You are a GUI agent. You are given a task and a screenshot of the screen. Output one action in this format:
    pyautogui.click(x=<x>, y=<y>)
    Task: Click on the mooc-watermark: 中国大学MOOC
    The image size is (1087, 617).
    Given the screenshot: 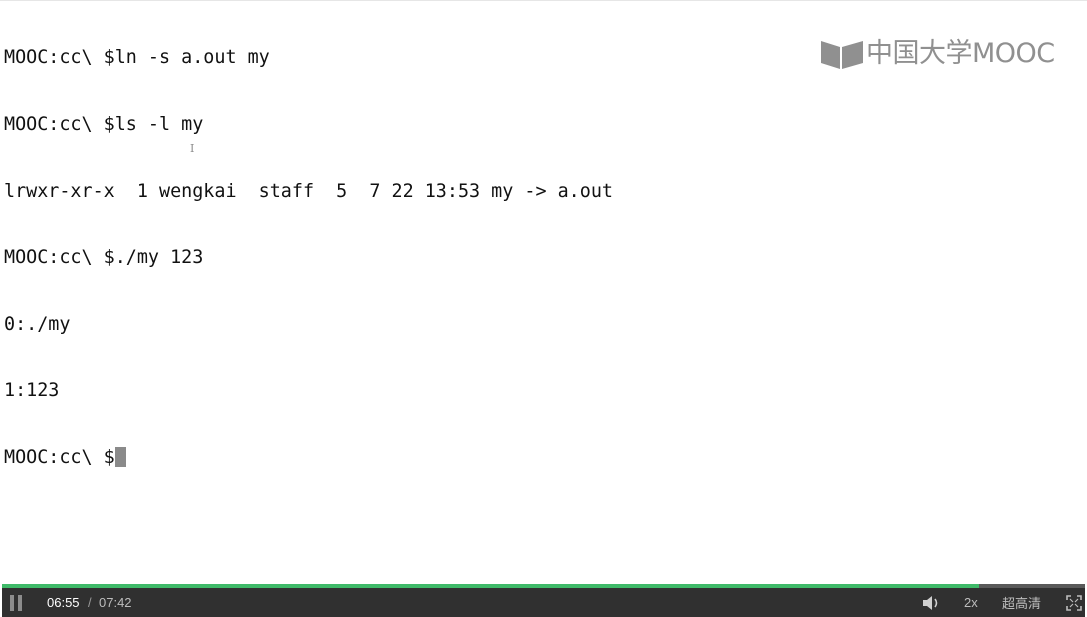 What is the action you would take?
    pyautogui.click(x=937, y=54)
    